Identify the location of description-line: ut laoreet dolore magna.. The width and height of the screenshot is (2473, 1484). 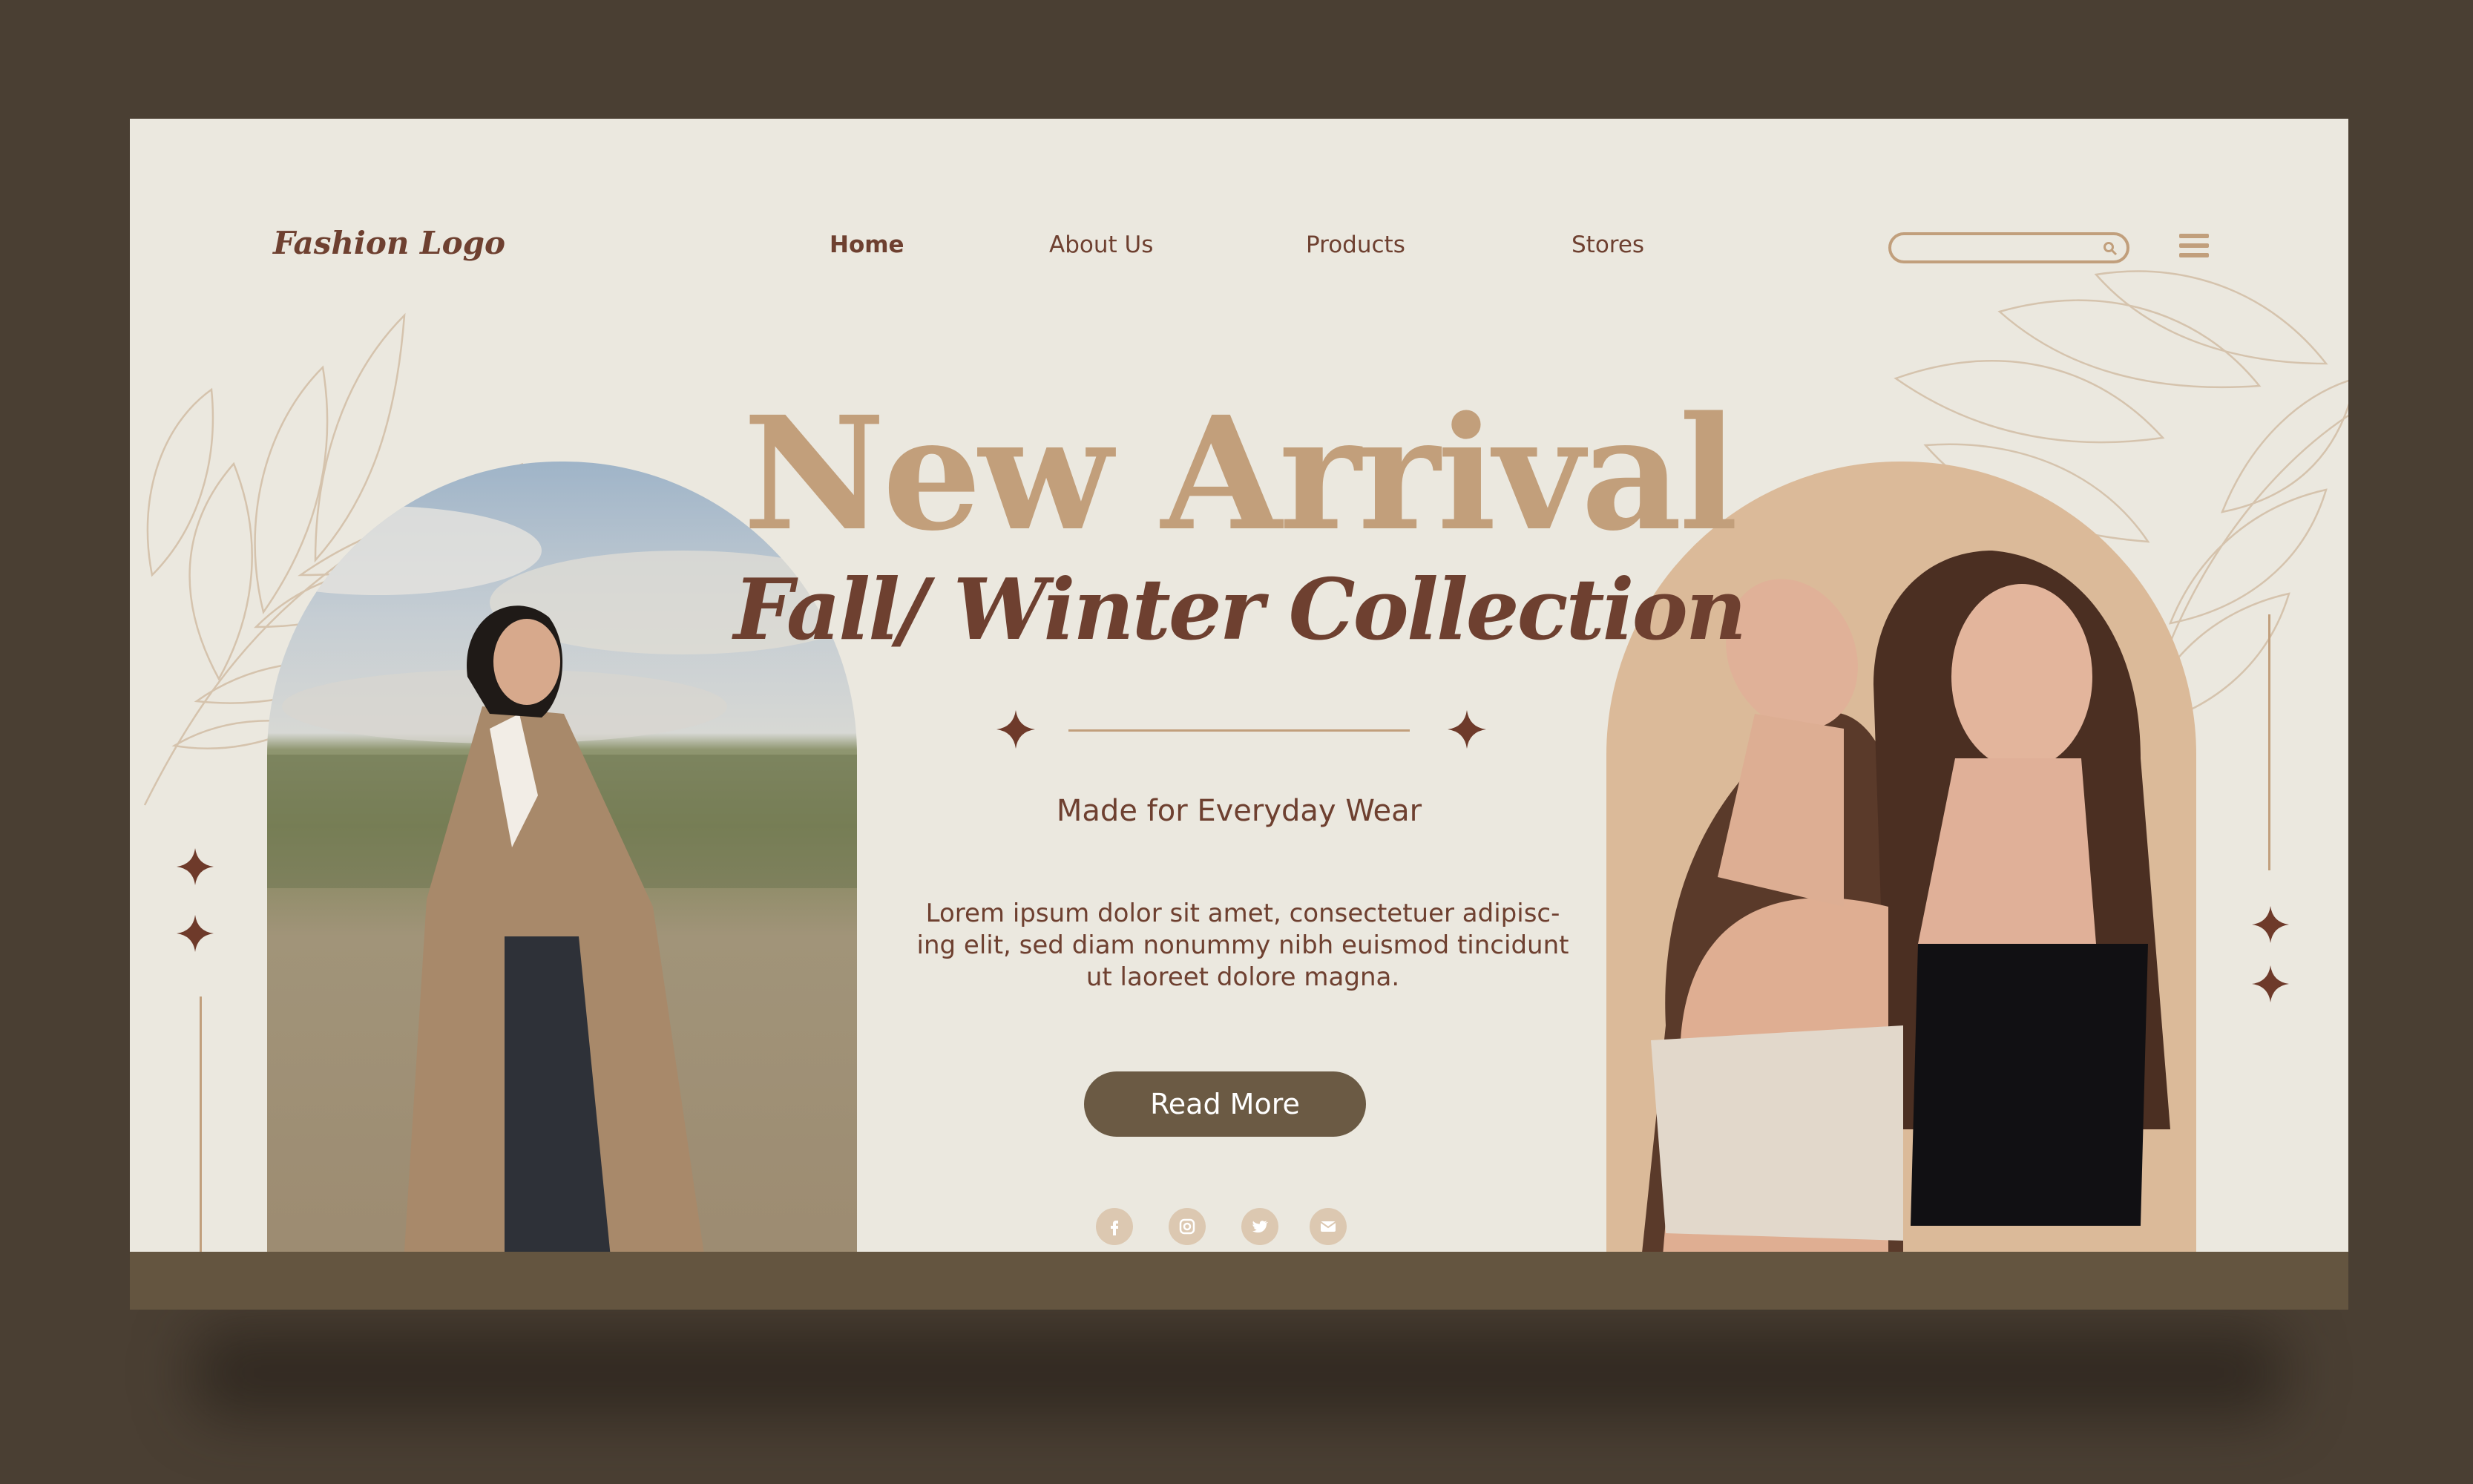
(1243, 977).